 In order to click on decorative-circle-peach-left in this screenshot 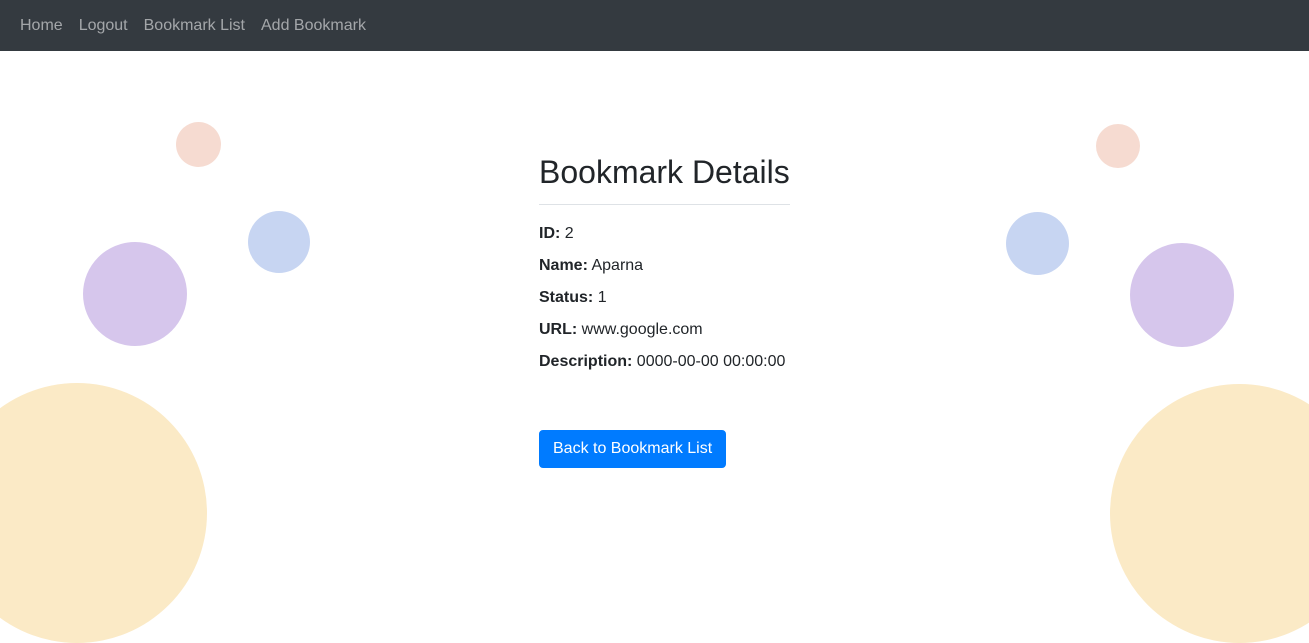, I will do `click(198, 144)`.